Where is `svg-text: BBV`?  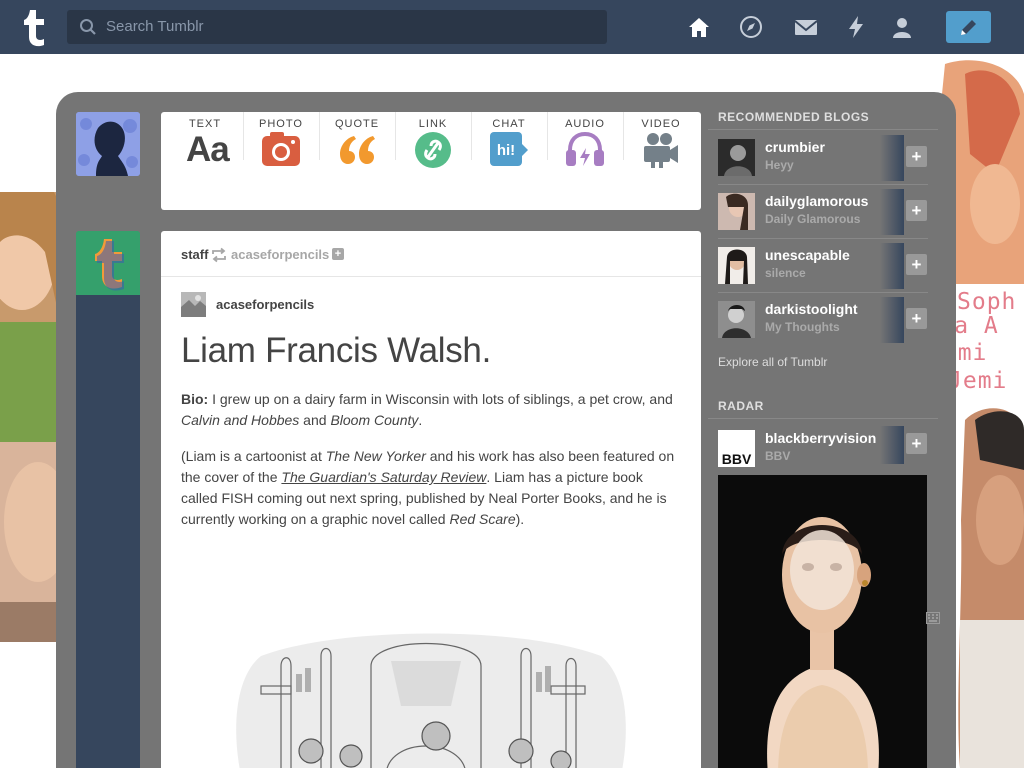
svg-text: BBV is located at coordinates (737, 459).